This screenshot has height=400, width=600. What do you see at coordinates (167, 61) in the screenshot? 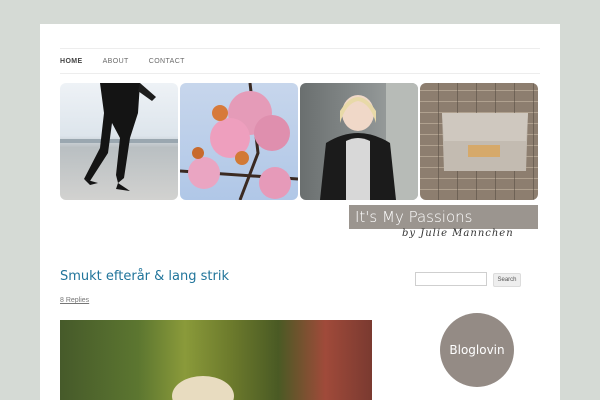
I see `nav-item-contact: CONTACT` at bounding box center [167, 61].